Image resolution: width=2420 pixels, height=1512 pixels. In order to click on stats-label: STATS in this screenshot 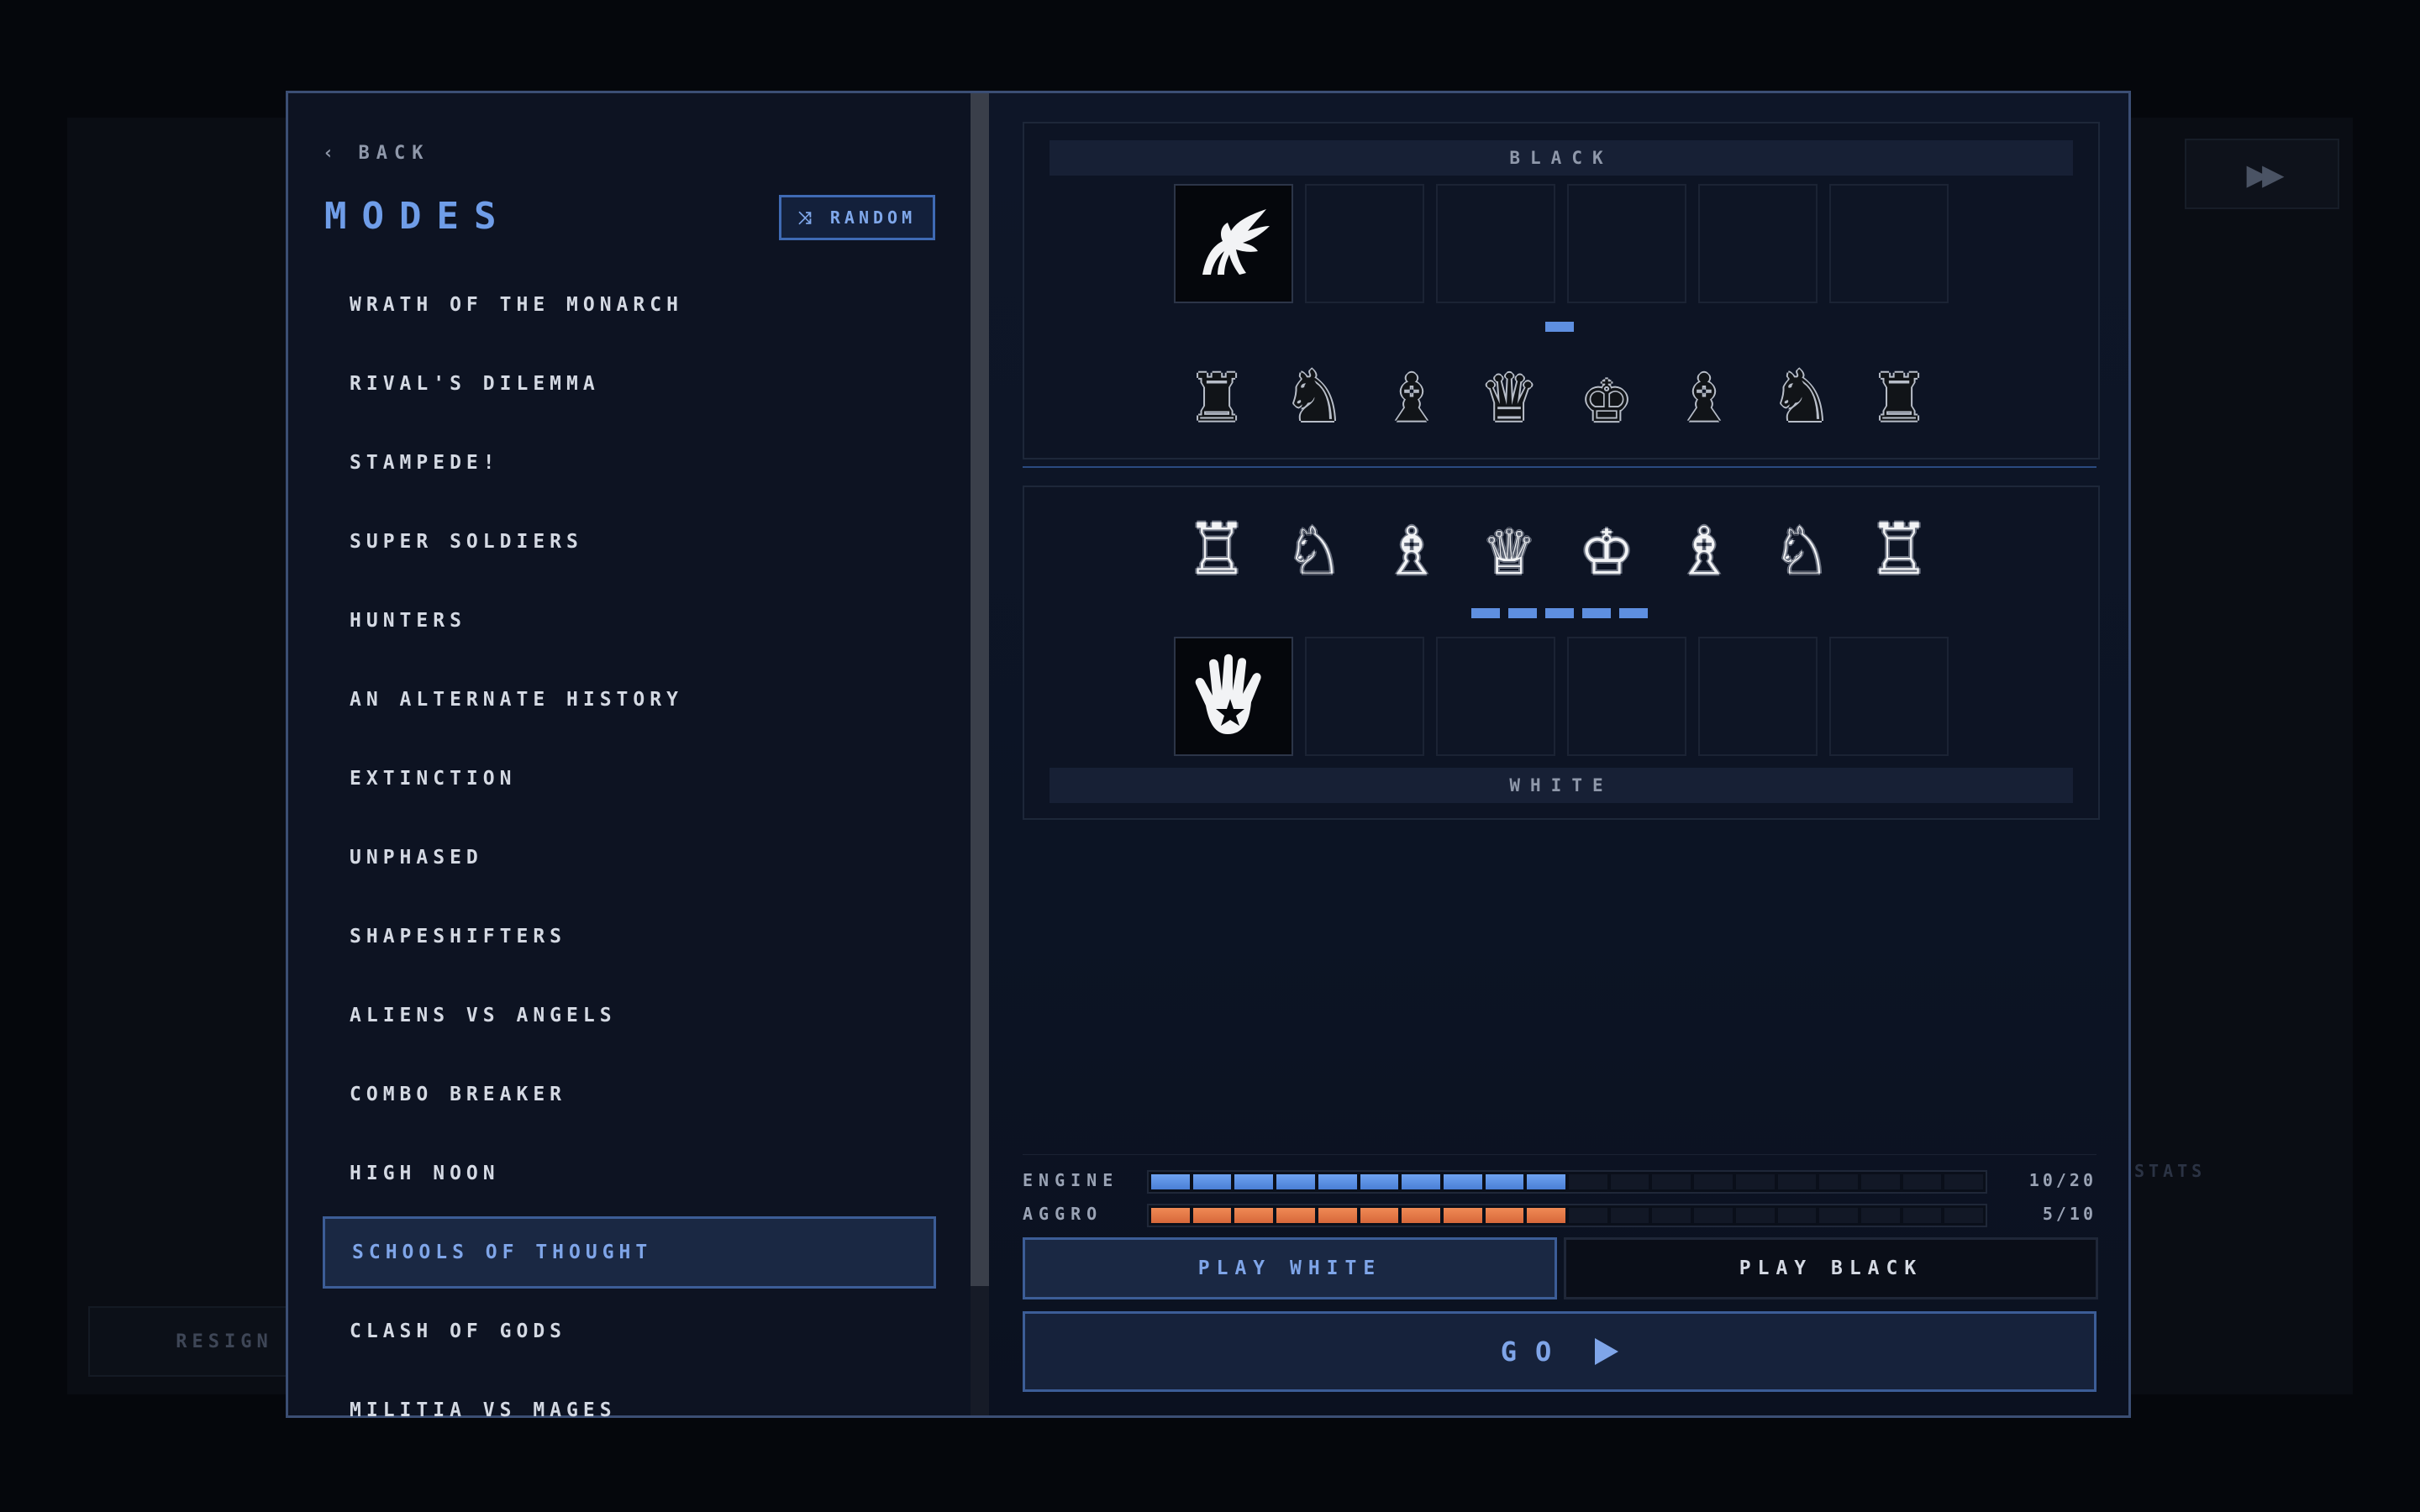, I will do `click(2170, 1171)`.